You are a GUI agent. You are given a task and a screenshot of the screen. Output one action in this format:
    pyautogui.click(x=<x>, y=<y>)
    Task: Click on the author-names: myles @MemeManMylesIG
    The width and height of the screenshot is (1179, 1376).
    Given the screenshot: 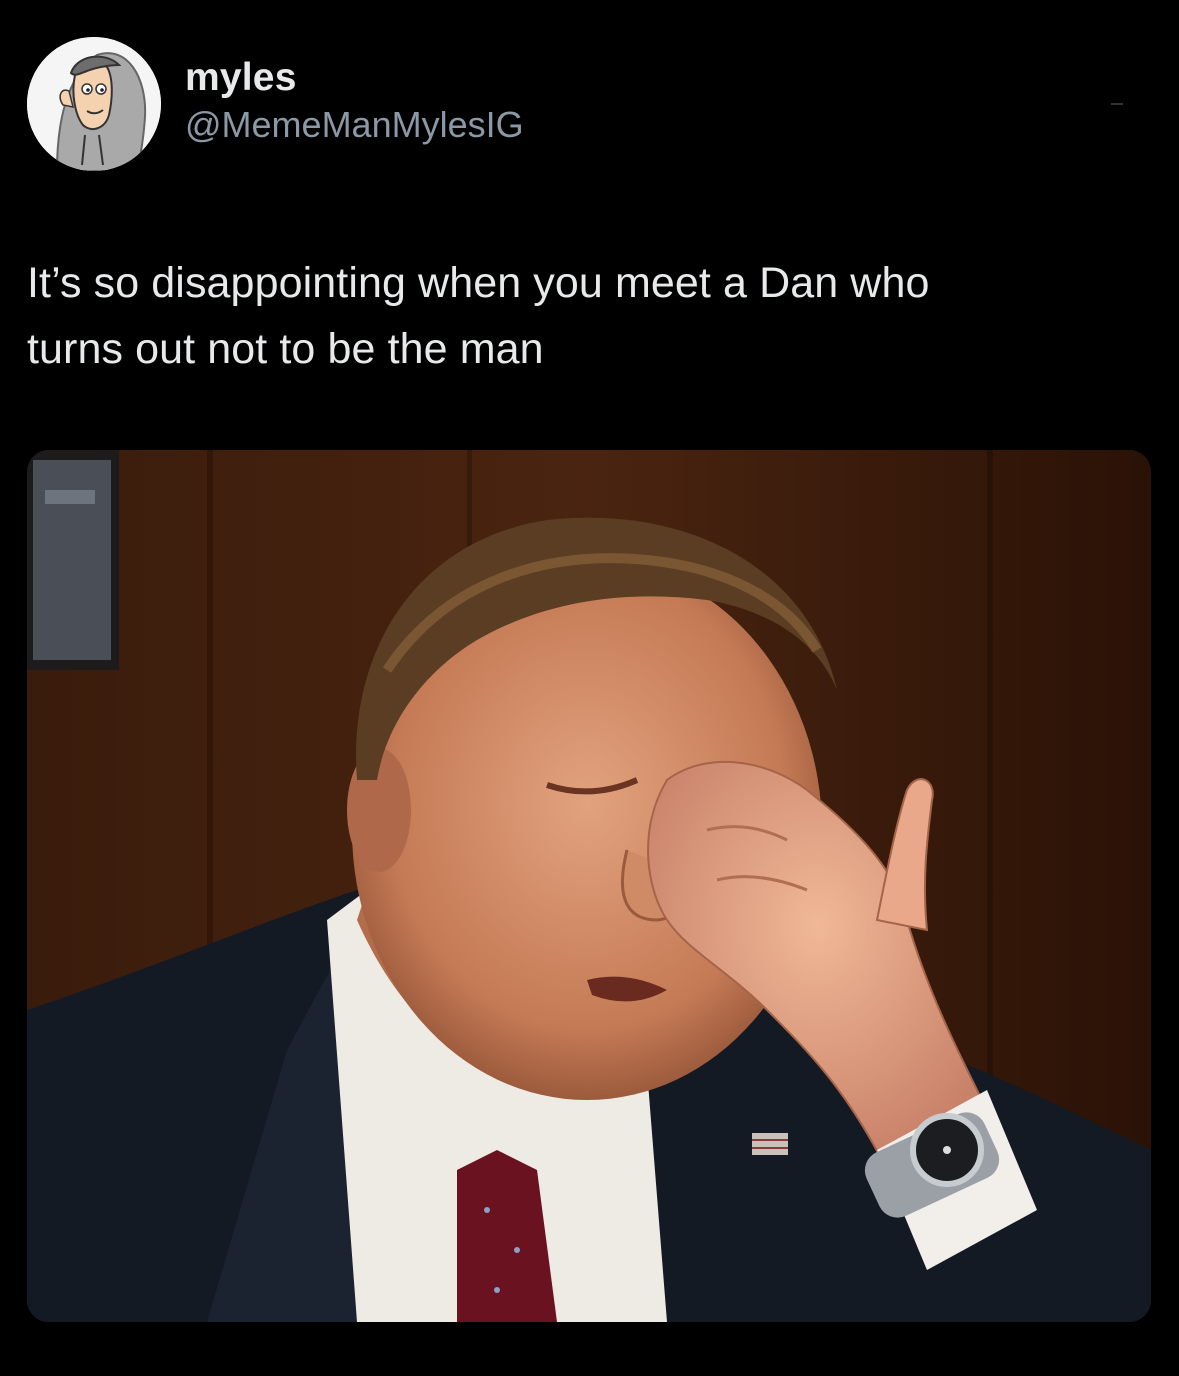 What is the action you would take?
    pyautogui.click(x=354, y=101)
    